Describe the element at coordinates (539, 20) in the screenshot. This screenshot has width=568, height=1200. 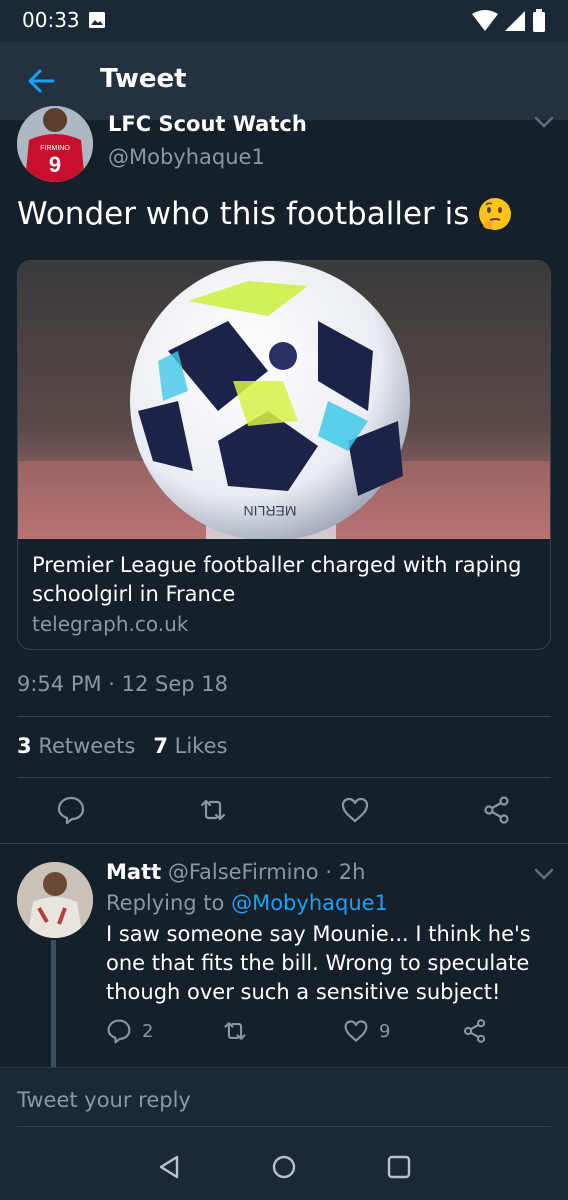
I see `battery-icon` at that location.